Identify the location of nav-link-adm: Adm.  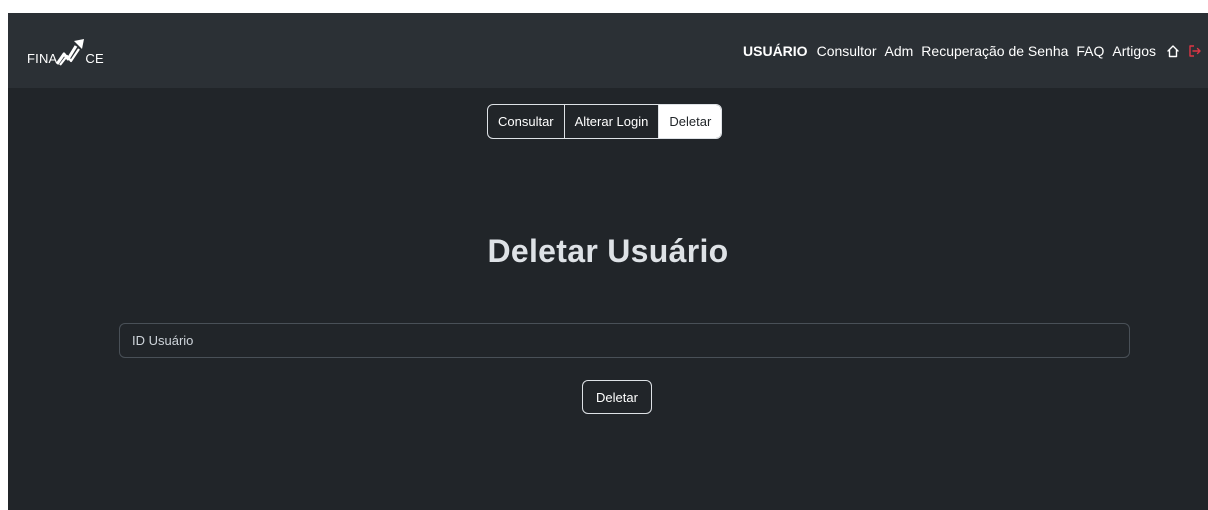
(899, 51).